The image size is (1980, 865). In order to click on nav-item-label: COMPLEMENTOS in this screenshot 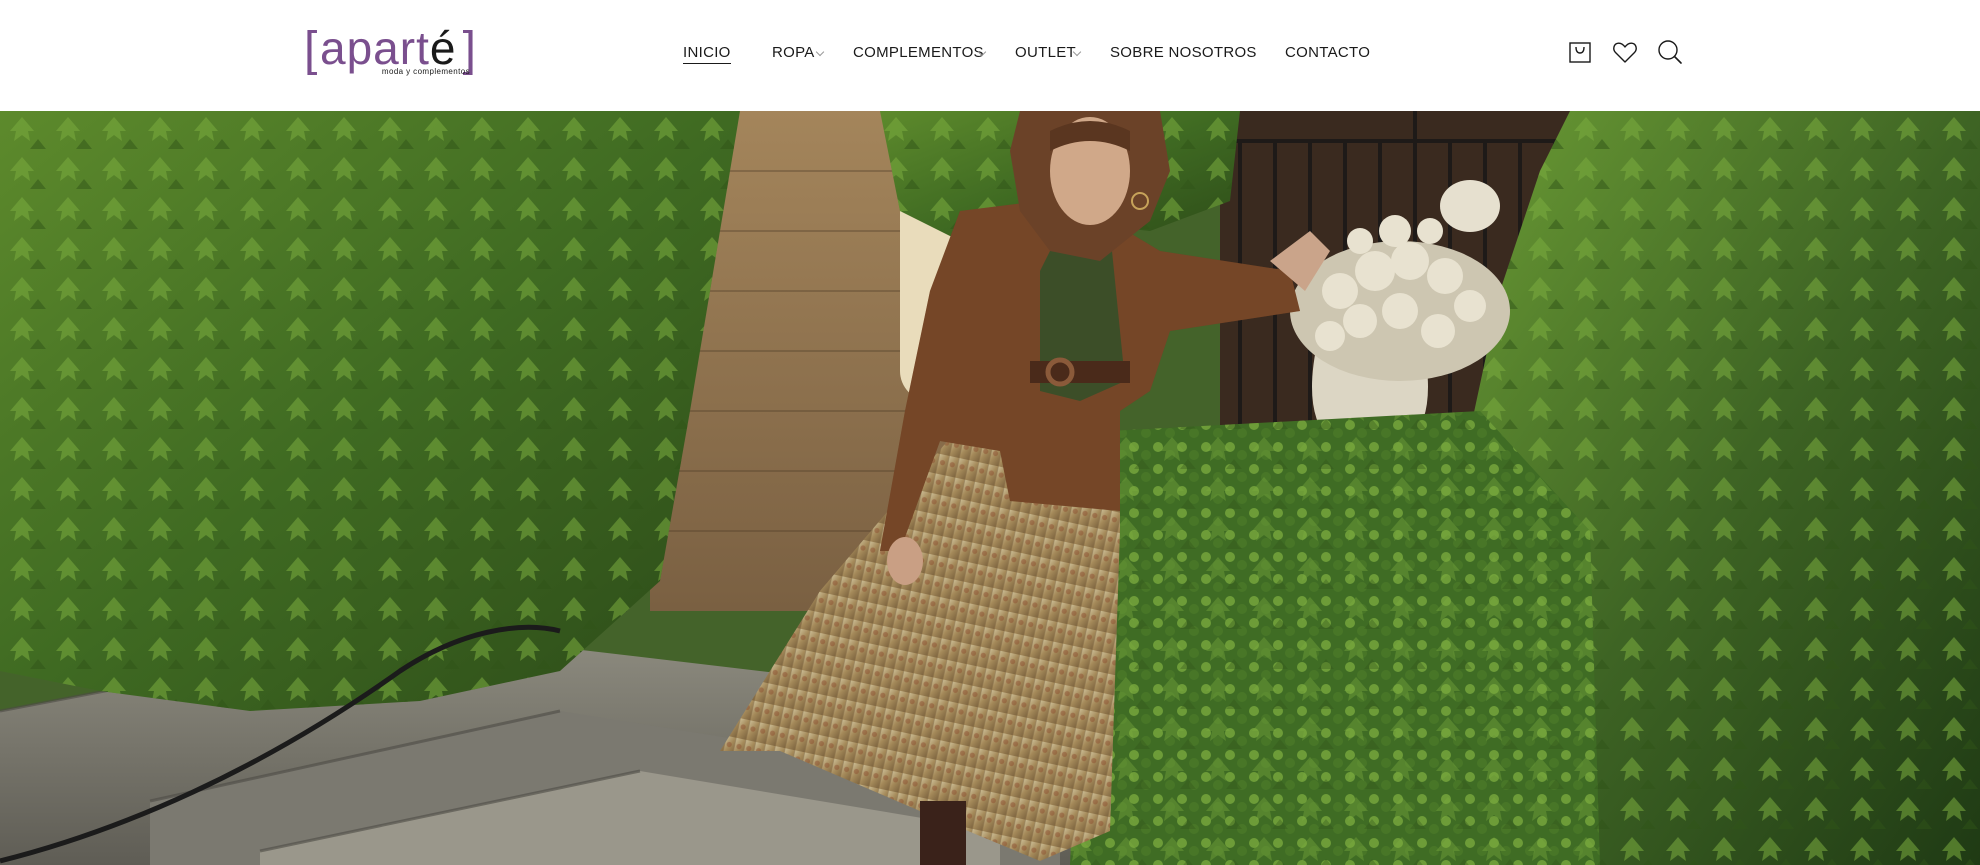, I will do `click(918, 52)`.